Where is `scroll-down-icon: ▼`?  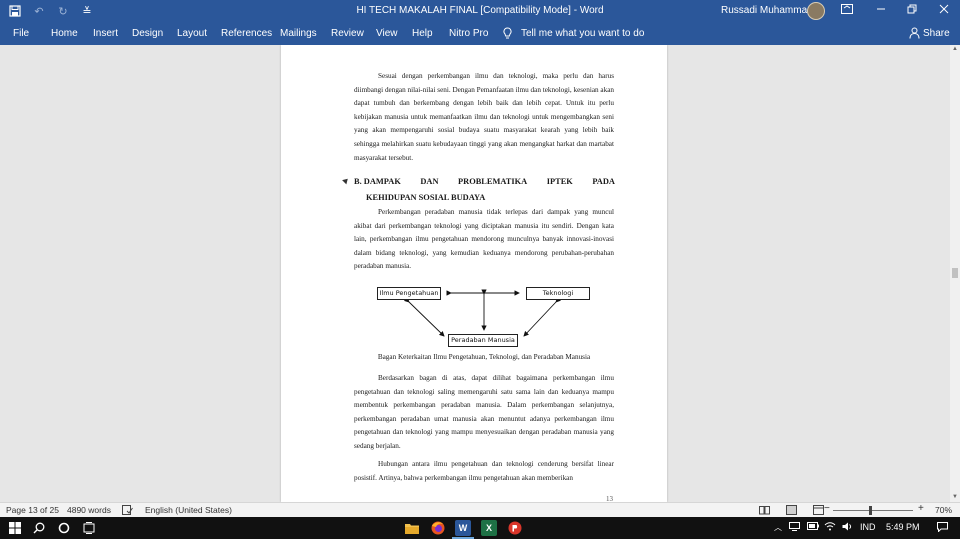 scroll-down-icon: ▼ is located at coordinates (955, 497).